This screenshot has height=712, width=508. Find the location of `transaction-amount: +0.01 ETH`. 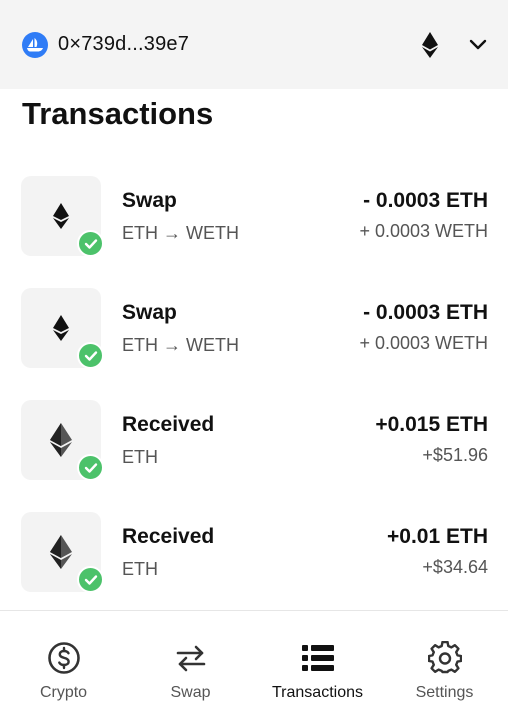

transaction-amount: +0.01 ETH is located at coordinates (437, 536).